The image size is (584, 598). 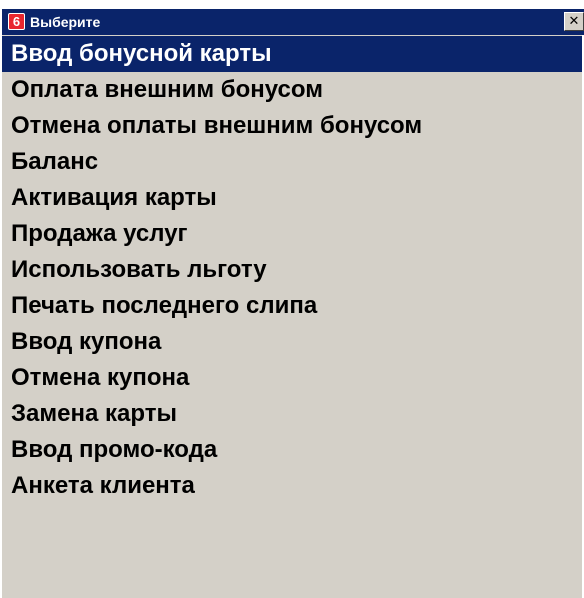 I want to click on list-item-balance: Баланс, so click(x=292, y=162).